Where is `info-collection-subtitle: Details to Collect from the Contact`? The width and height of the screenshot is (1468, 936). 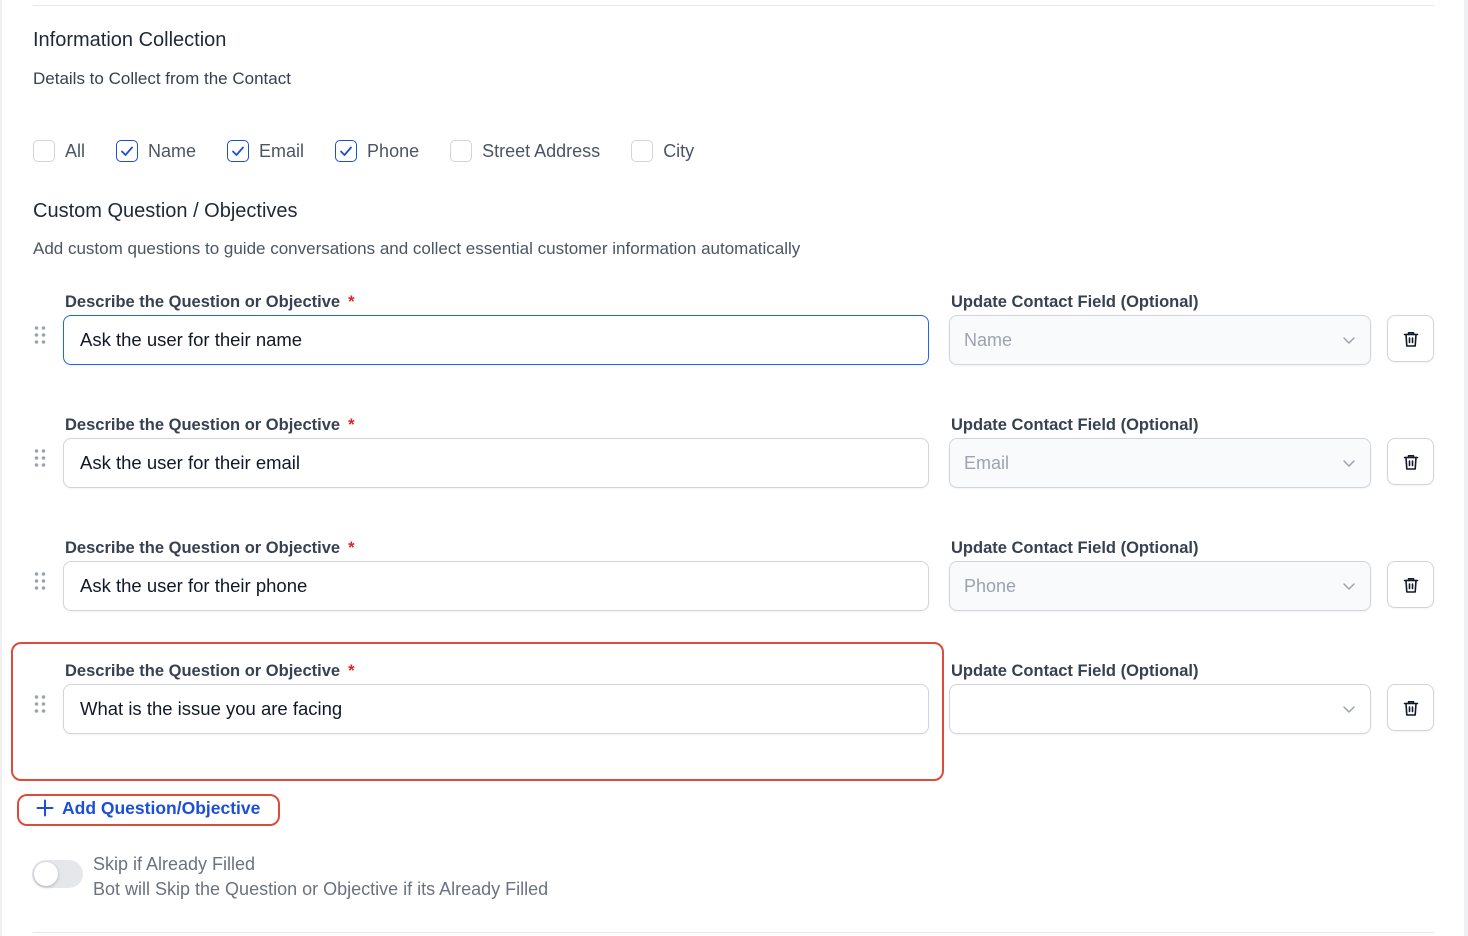 info-collection-subtitle: Details to Collect from the Contact is located at coordinates (162, 78).